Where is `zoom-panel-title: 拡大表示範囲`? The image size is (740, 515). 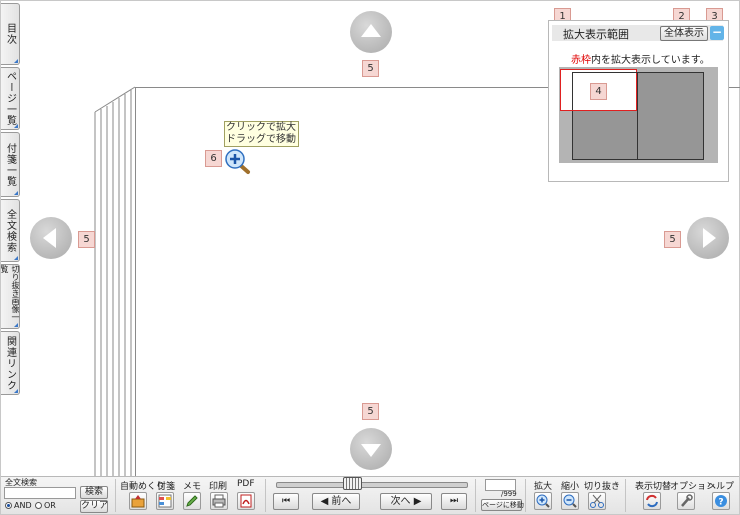 zoom-panel-title: 拡大表示範囲 is located at coordinates (596, 34).